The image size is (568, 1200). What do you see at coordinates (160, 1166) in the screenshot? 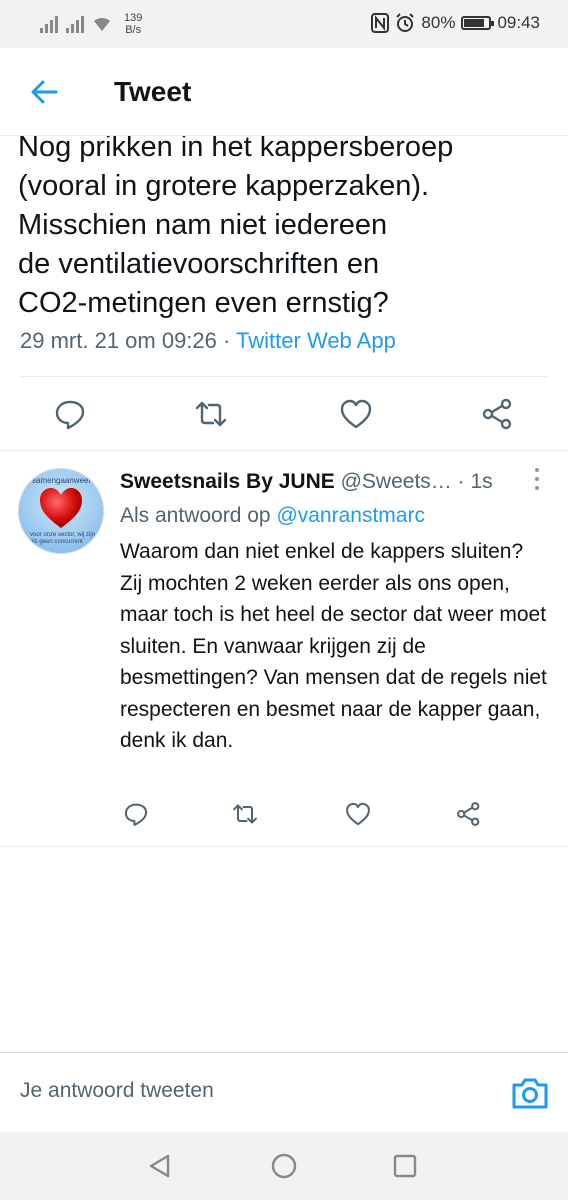
I see `back-triangle-icon` at bounding box center [160, 1166].